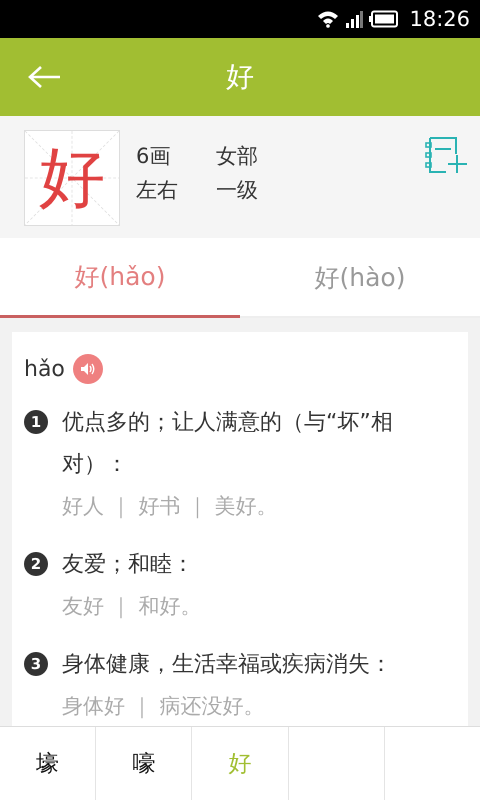 The height and width of the screenshot is (800, 480). I want to click on number-badge: 1, so click(36, 422).